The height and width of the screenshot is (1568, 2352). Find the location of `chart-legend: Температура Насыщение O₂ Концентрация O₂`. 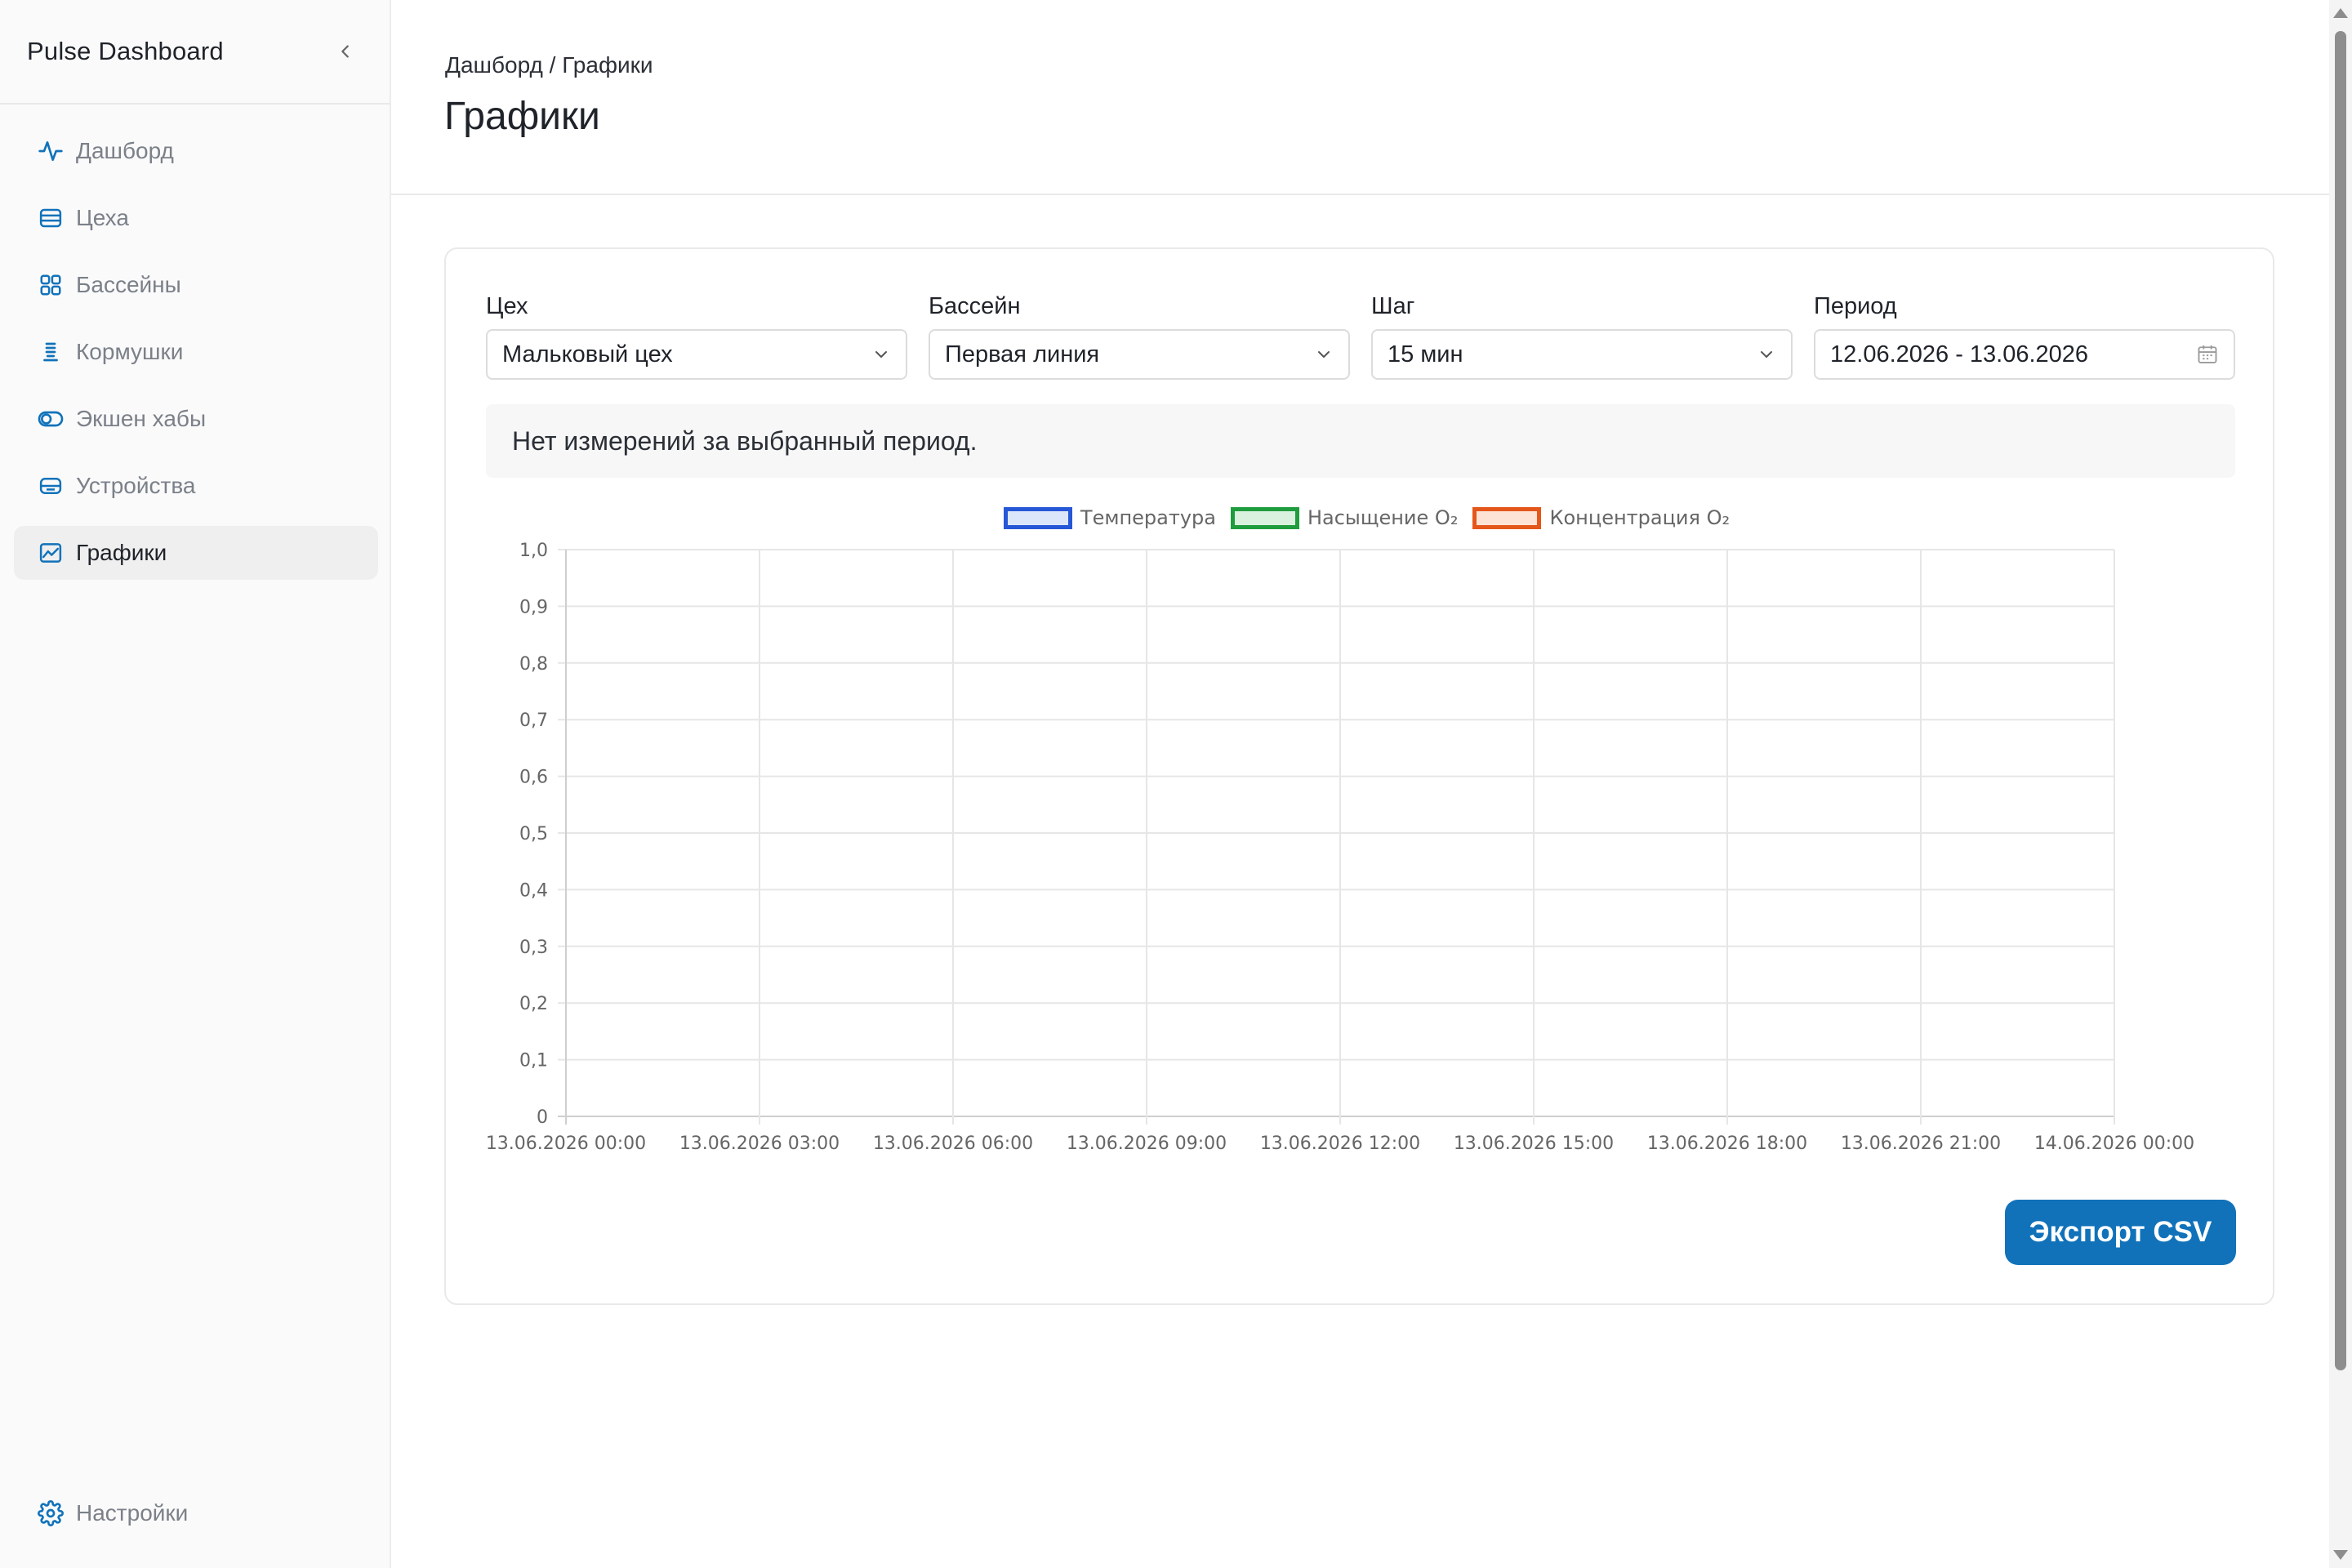

chart-legend: Температура Насыщение O₂ Концентрация O₂ is located at coordinates (1359, 517).